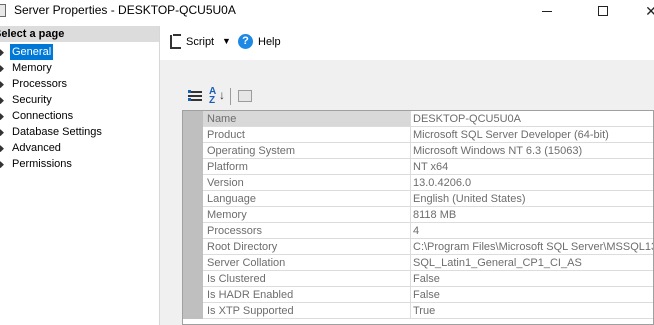 This screenshot has width=654, height=325. I want to click on property-name: Language, so click(307, 199).